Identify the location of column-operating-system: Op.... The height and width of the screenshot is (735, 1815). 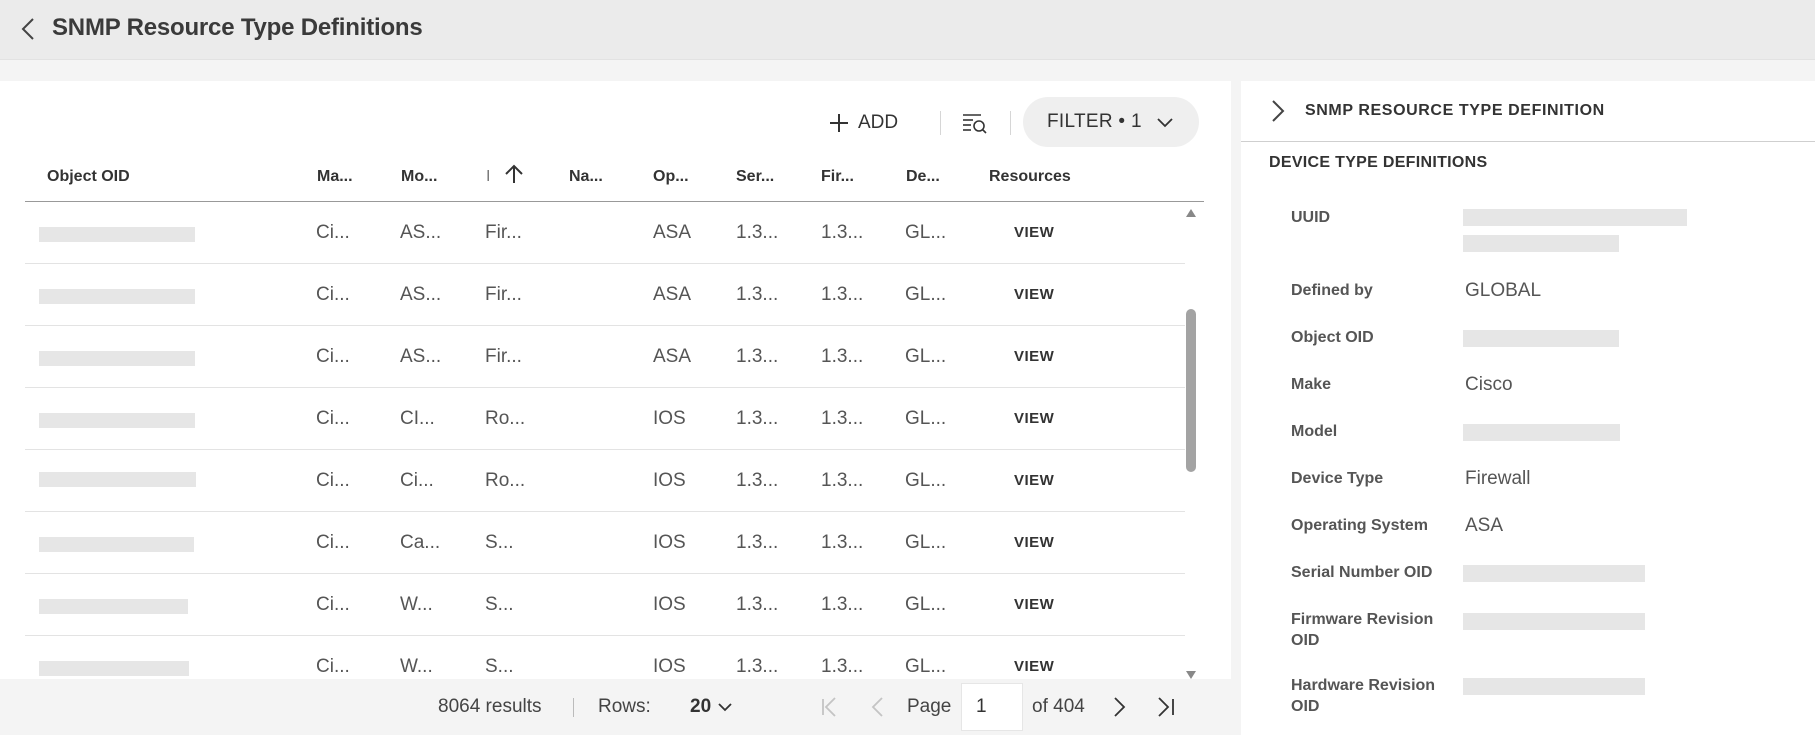
(671, 176).